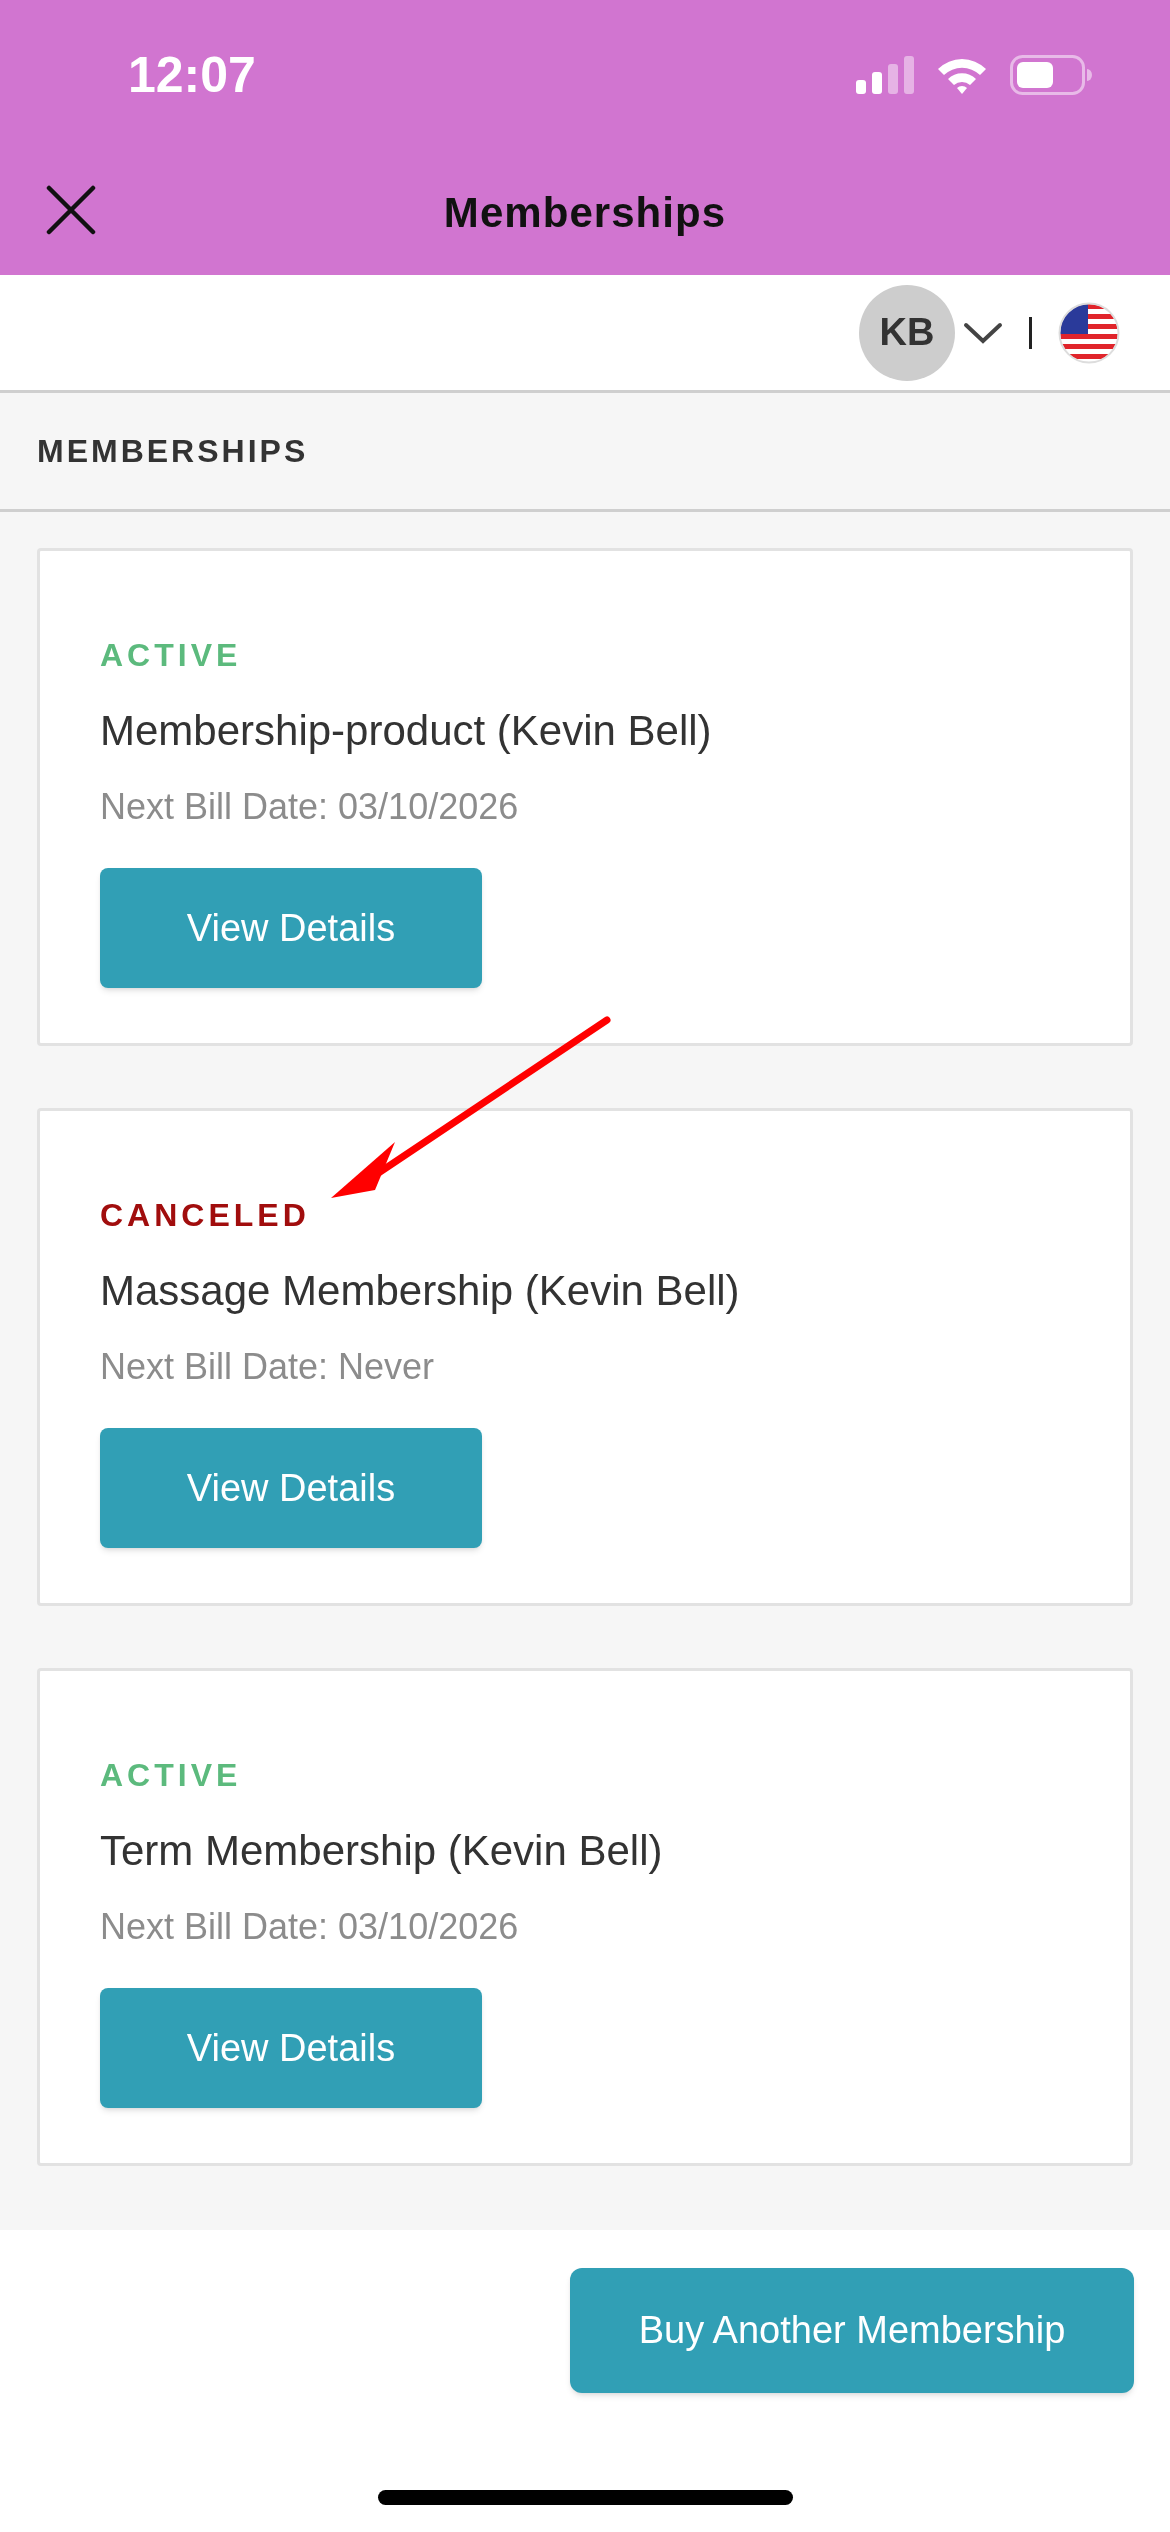 The height and width of the screenshot is (2532, 1170). Describe the element at coordinates (406, 731) in the screenshot. I see `membership-name: Membership-product (Kevin Bell)` at that location.